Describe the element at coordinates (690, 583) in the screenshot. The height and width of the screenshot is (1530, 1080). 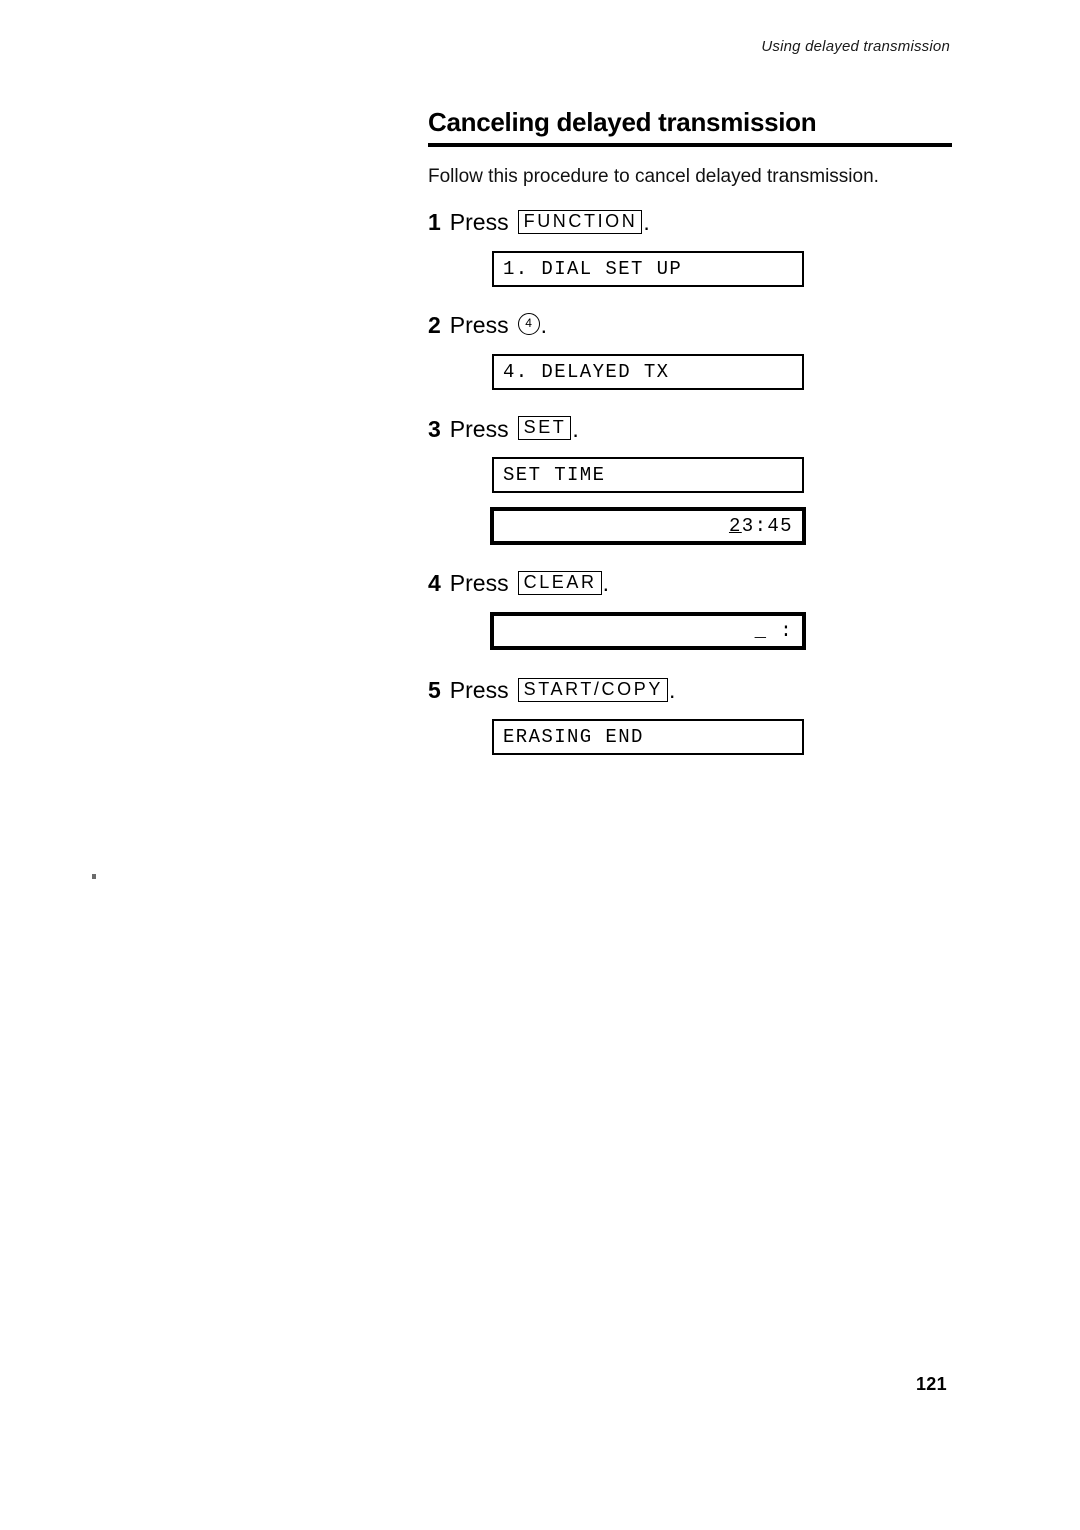
I see `step-4-instruction: 4 Press CLEAR .` at that location.